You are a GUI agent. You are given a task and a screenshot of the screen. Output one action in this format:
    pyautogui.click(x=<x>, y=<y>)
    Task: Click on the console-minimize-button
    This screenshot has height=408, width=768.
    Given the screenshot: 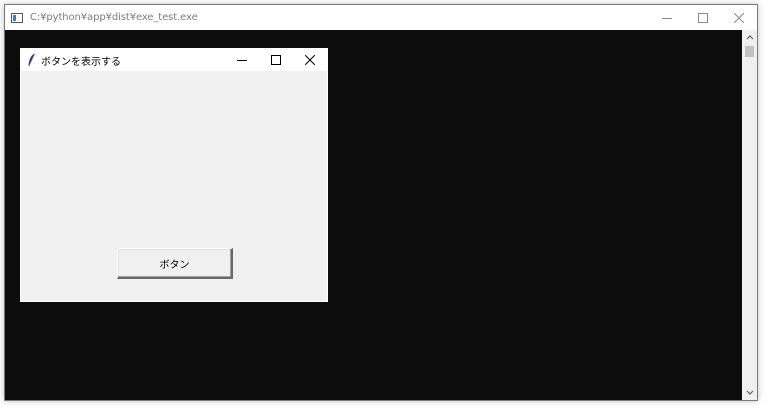 What is the action you would take?
    pyautogui.click(x=667, y=17)
    